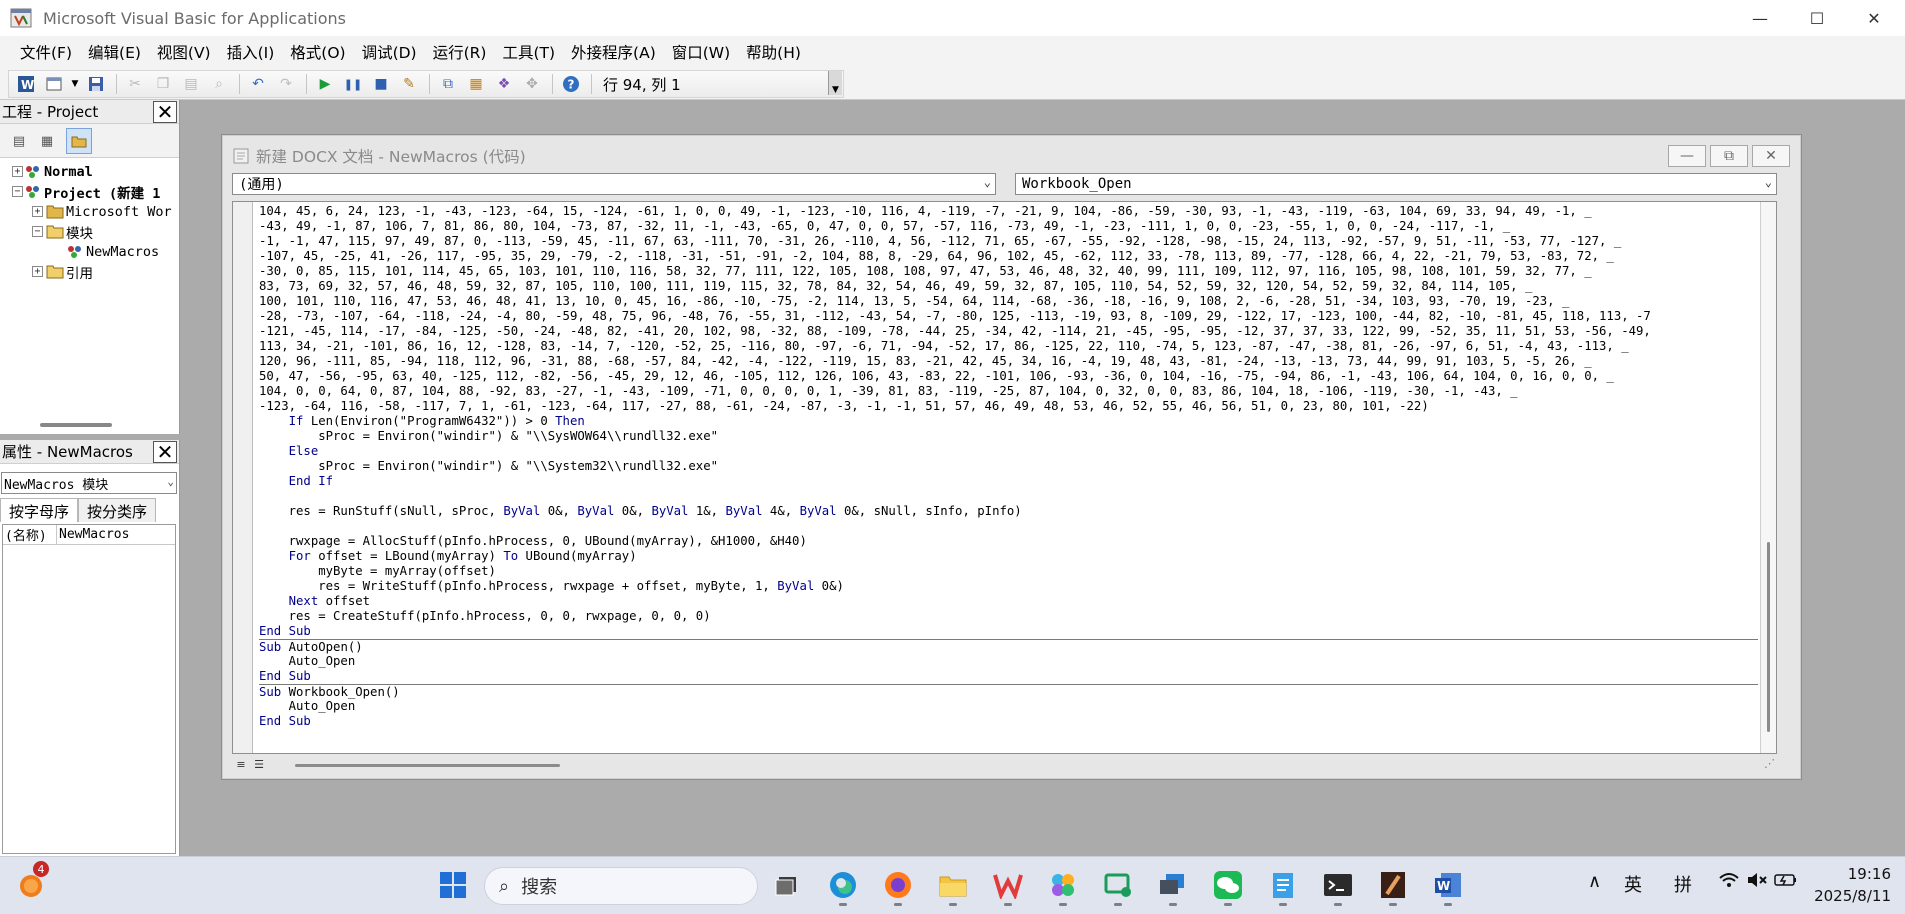 This screenshot has width=1905, height=914. Describe the element at coordinates (219, 84) in the screenshot. I see `find-icon: ⌕` at that location.